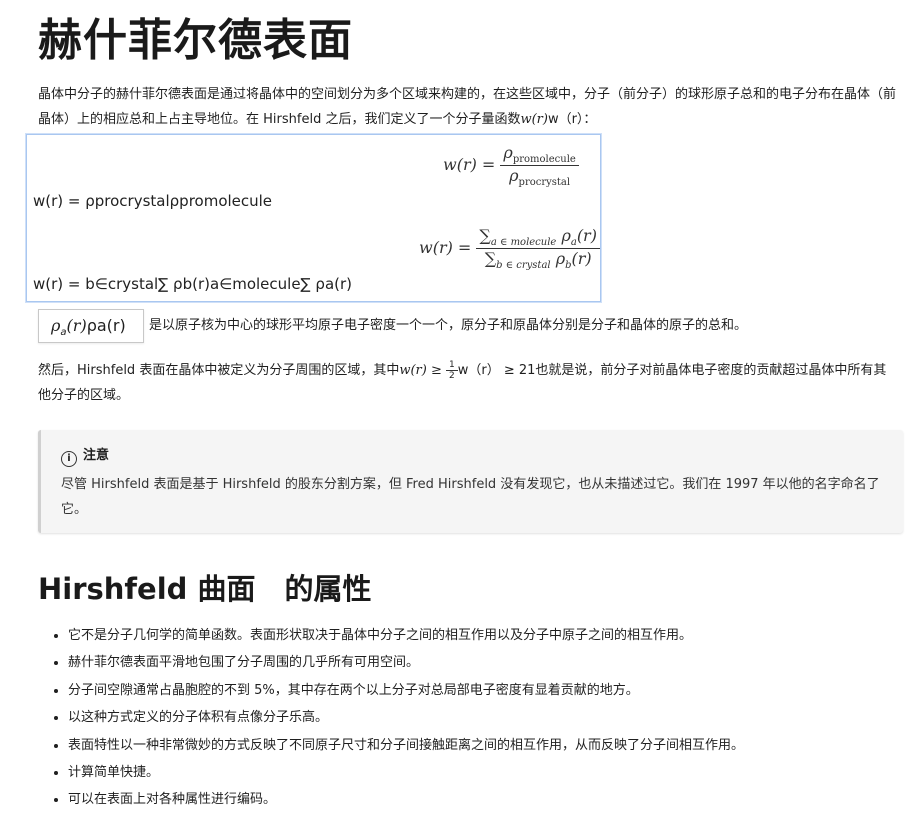 The width and height of the screenshot is (913, 817). I want to click on eq2-fraction: ∑a ∈ molecule ρa(r) ∑b ∈ crystal ρb(r), so click(538, 248).